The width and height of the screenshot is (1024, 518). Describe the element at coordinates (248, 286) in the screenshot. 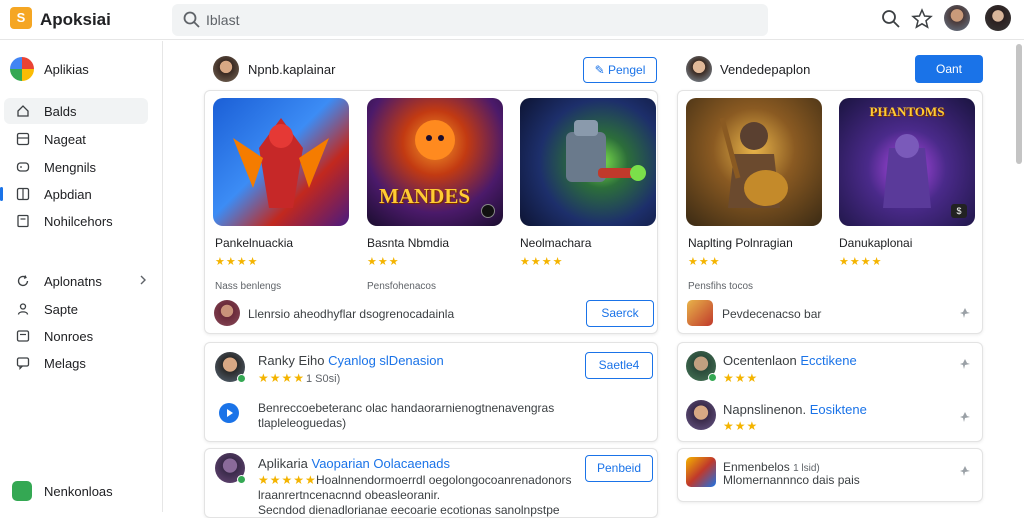

I see `meta-text: Nass benlengs` at that location.